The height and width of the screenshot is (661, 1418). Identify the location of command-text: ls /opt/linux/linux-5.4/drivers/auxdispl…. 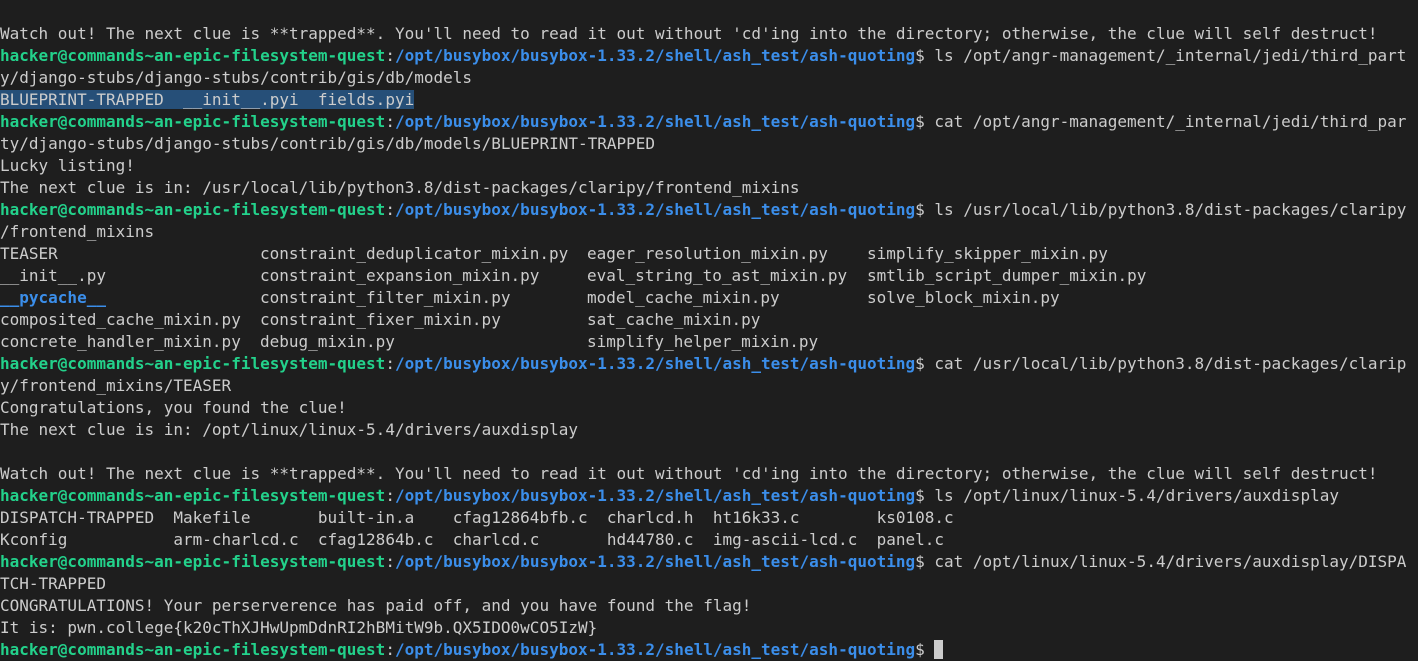
(1136, 495).